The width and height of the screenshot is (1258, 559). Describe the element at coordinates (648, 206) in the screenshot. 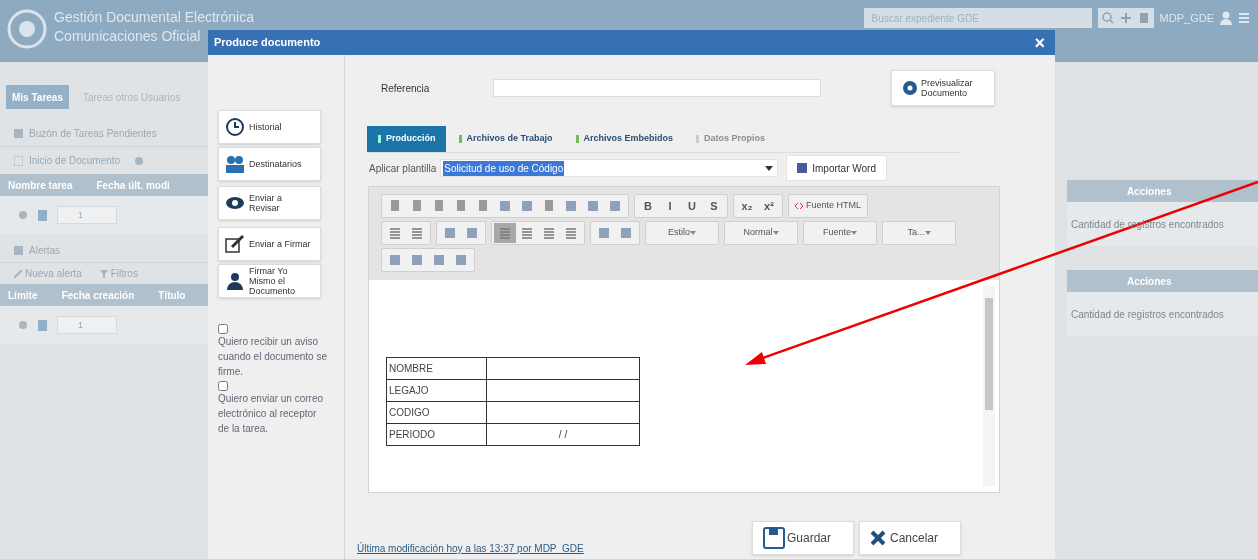

I see `format-button: B` at that location.